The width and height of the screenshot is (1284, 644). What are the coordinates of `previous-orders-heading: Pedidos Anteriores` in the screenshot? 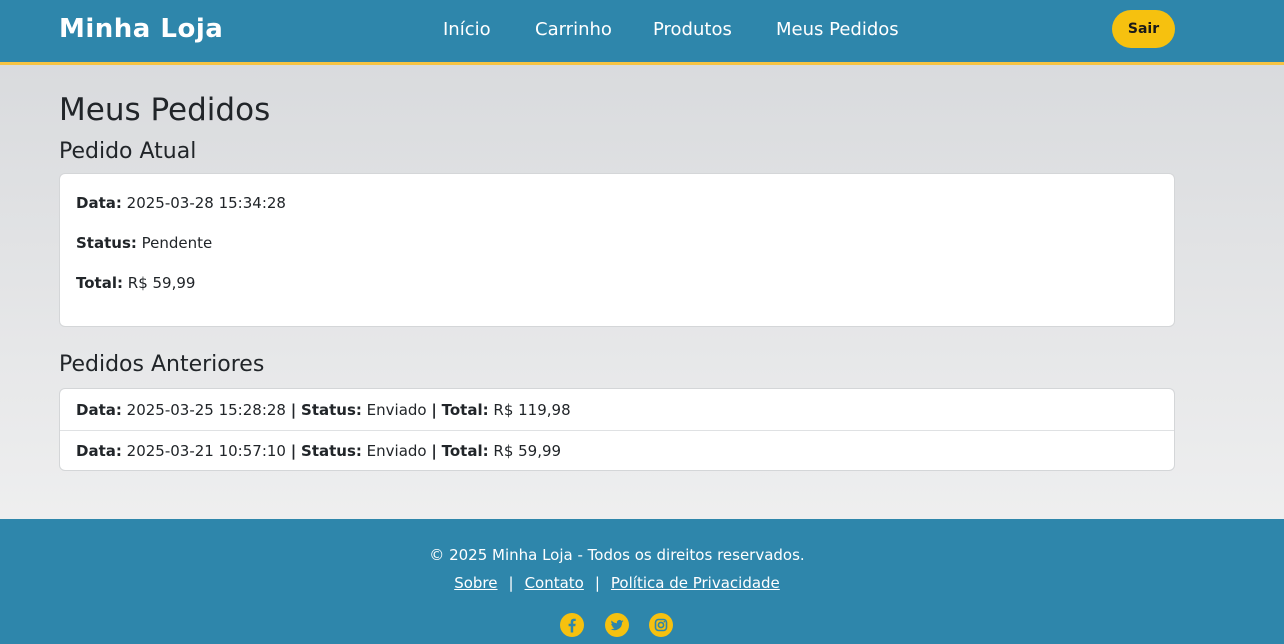 It's located at (162, 364).